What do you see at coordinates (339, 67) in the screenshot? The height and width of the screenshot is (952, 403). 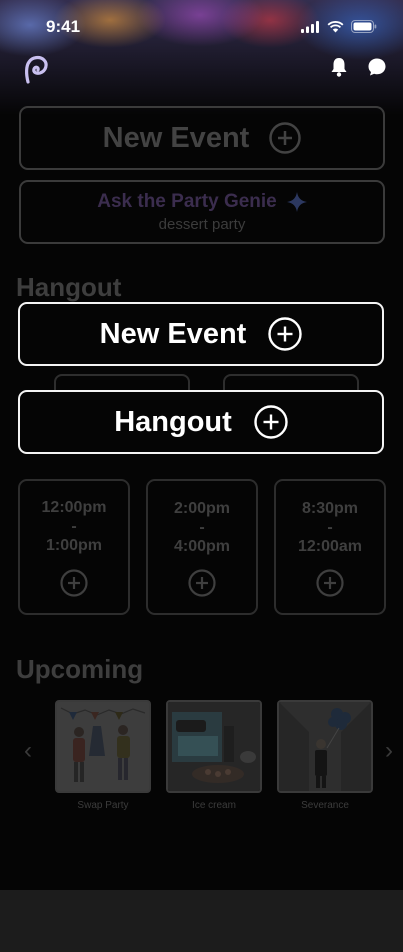 I see `bell-icon` at bounding box center [339, 67].